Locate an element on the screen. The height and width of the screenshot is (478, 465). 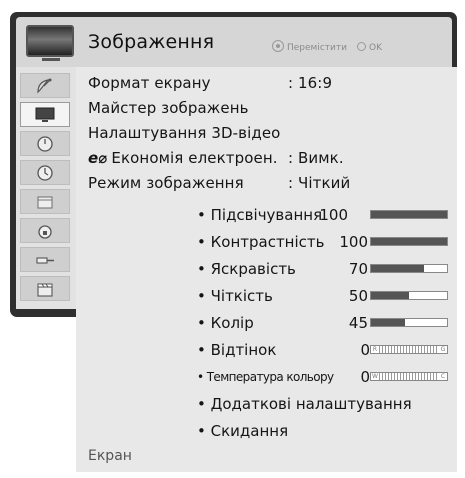
temp-right-mark: C is located at coordinates (443, 376).